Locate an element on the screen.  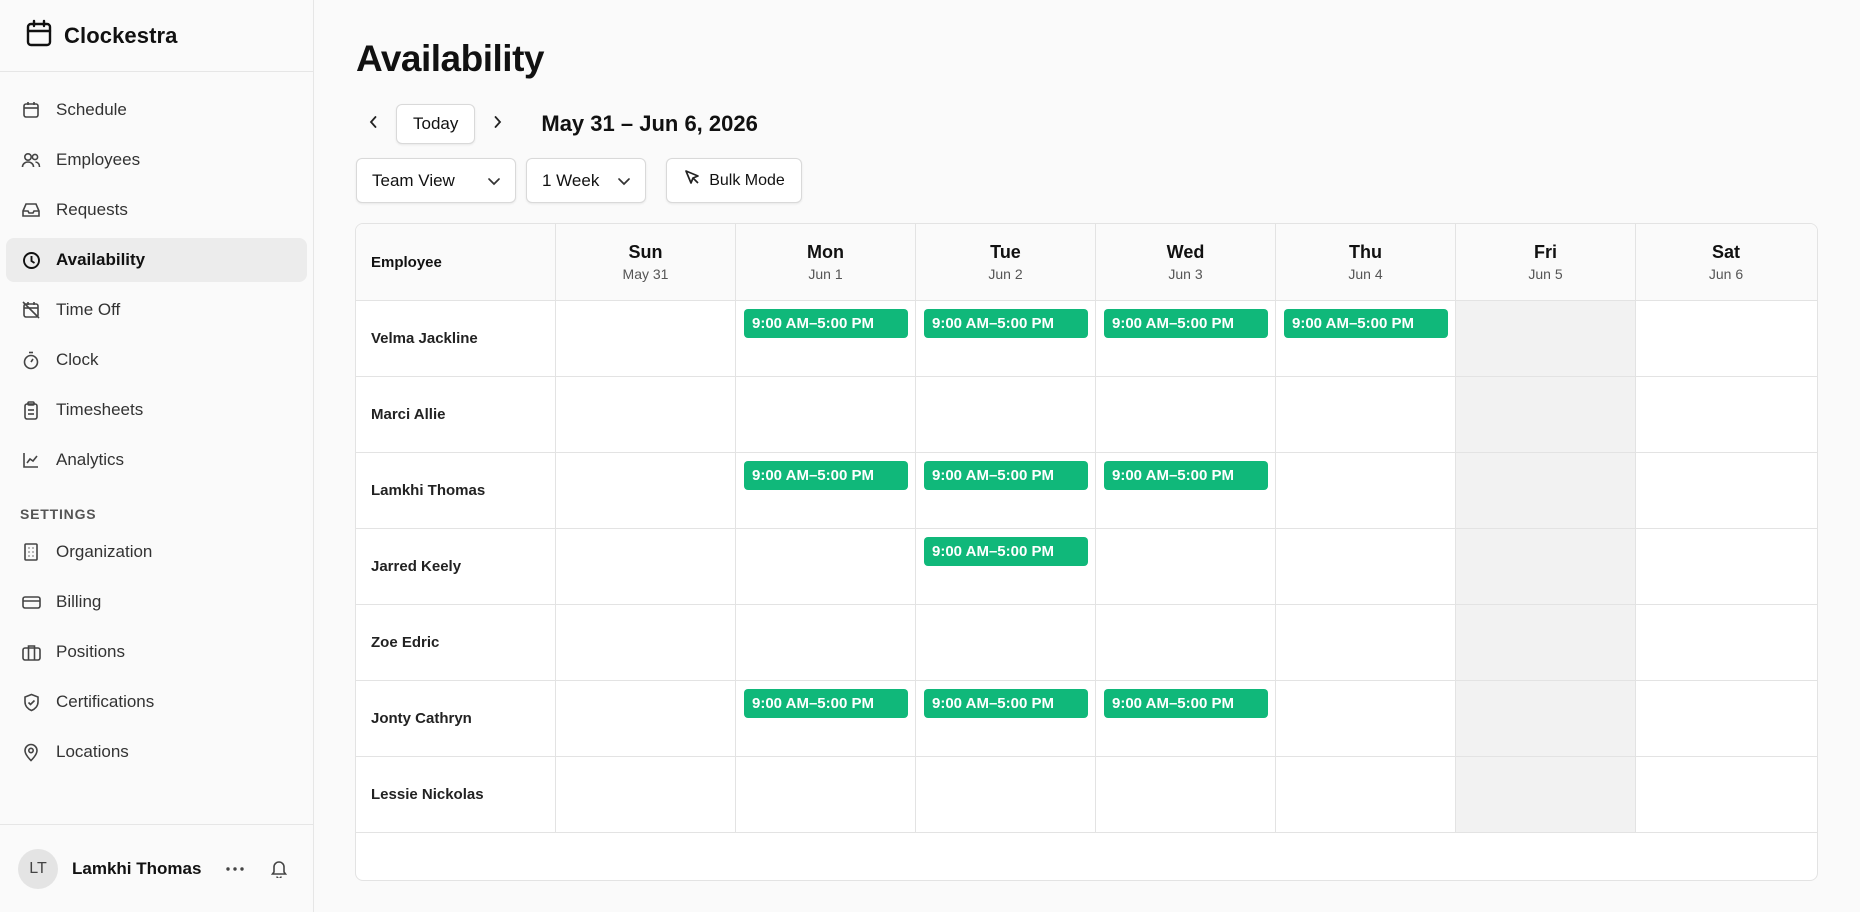
sidebar-item-certifications: Certifications is located at coordinates (156, 702).